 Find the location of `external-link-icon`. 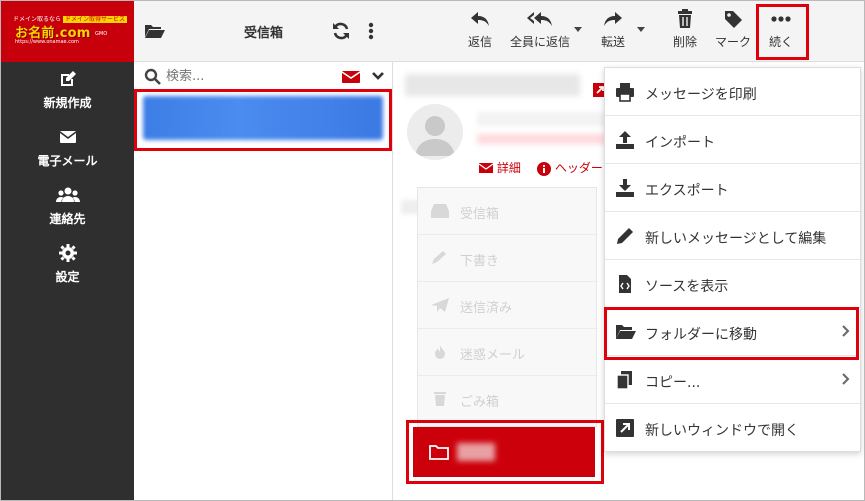

external-link-icon is located at coordinates (625, 428).